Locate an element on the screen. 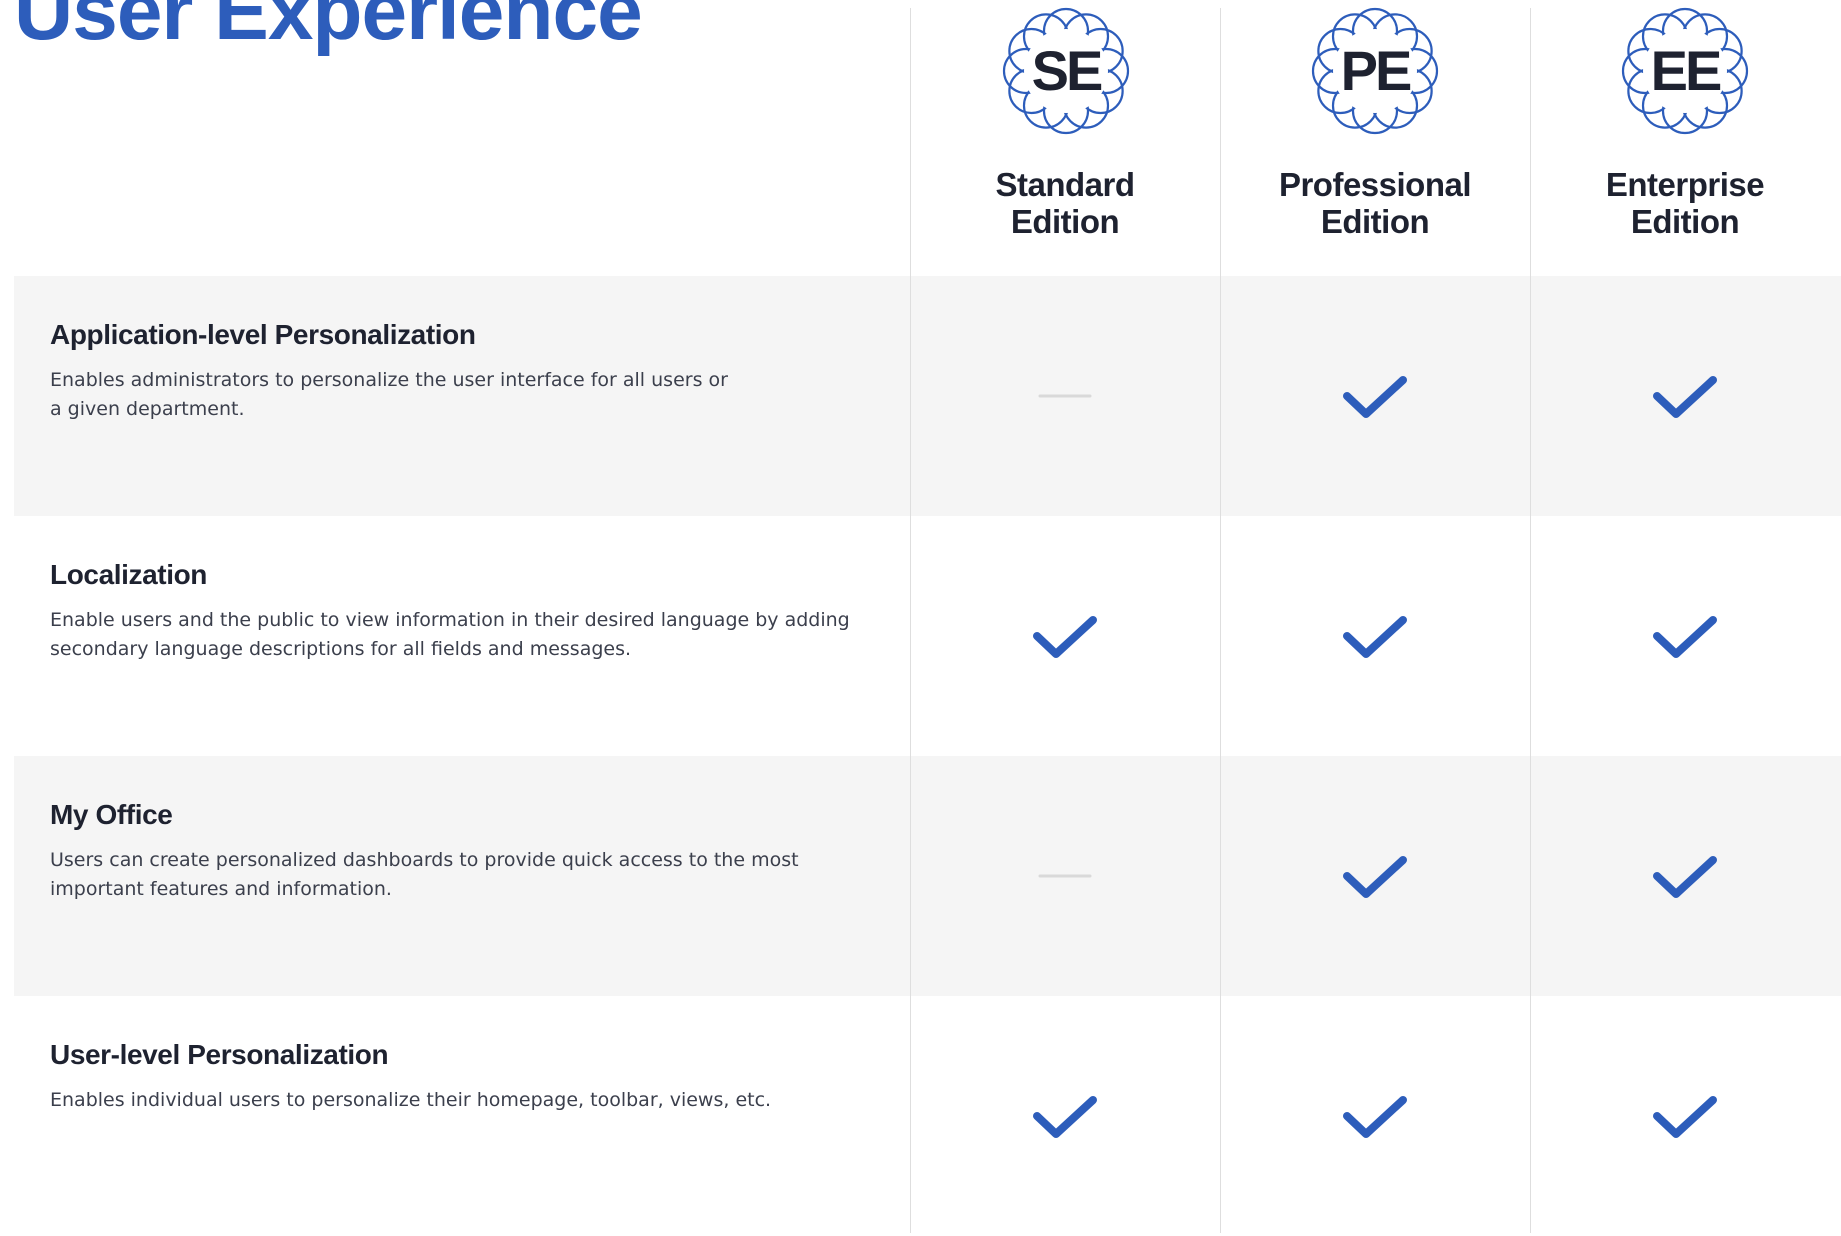  edition-name: Standard Edition is located at coordinates (1065, 203).